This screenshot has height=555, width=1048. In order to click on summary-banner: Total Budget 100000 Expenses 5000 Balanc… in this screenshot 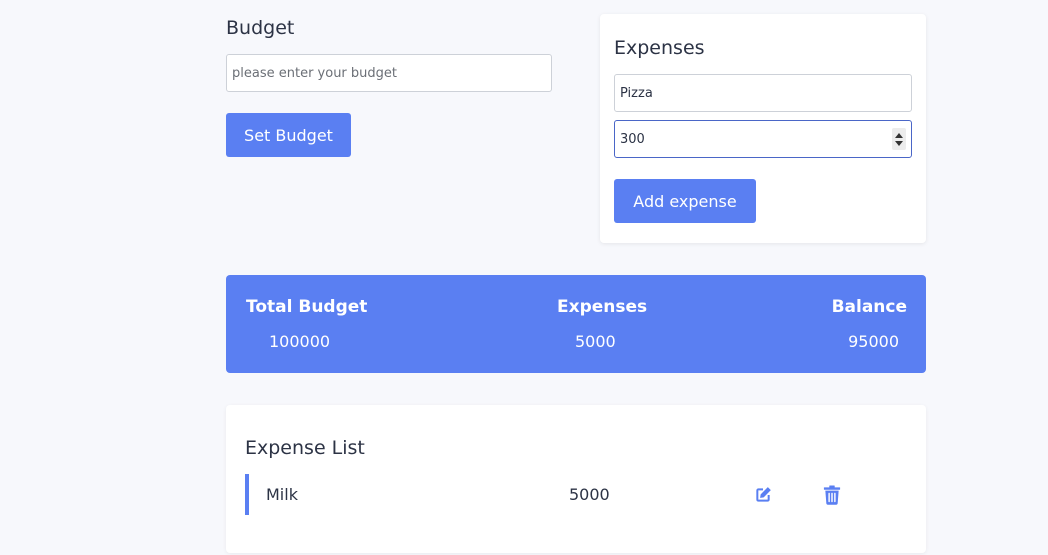, I will do `click(576, 324)`.